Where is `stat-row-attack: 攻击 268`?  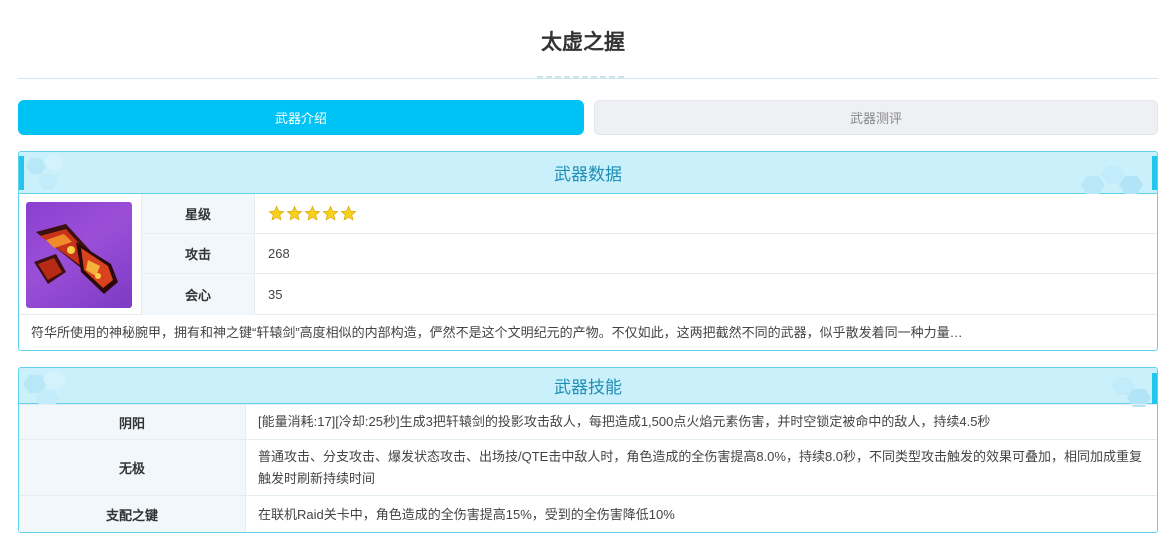 stat-row-attack: 攻击 268 is located at coordinates (649, 254).